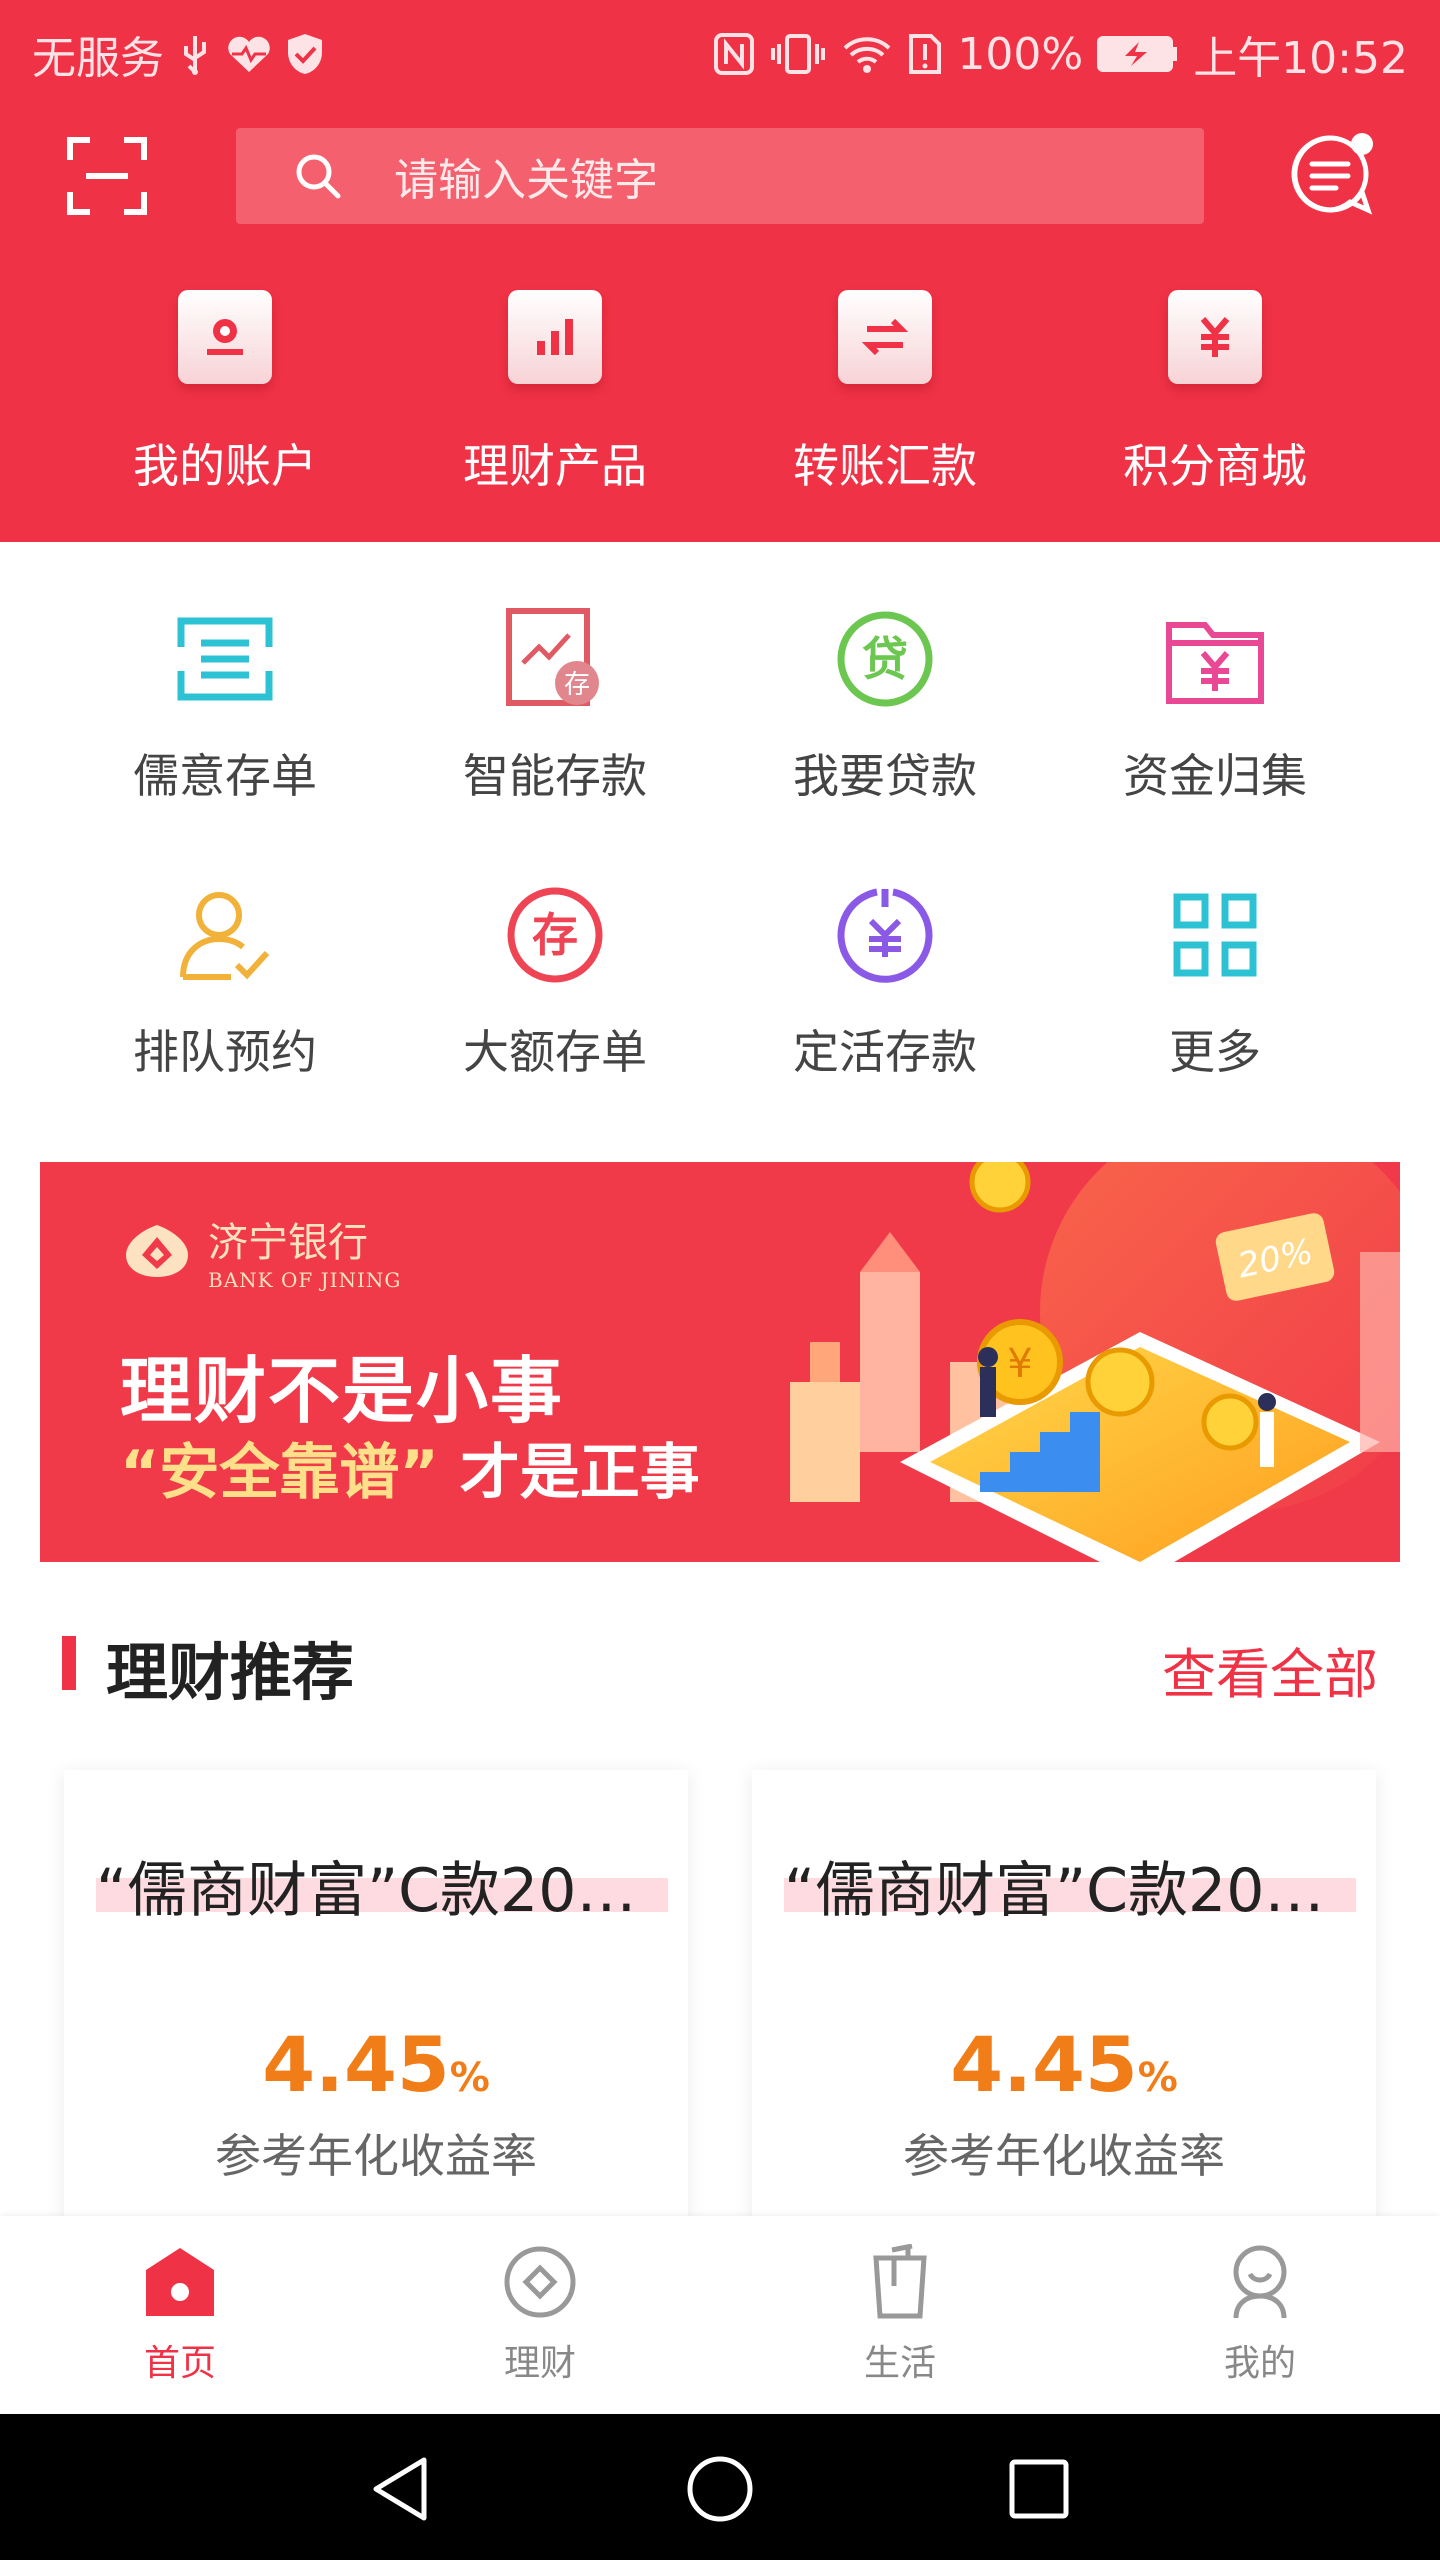 The height and width of the screenshot is (2560, 1440). I want to click on search-input: 请输入关键字, so click(720, 176).